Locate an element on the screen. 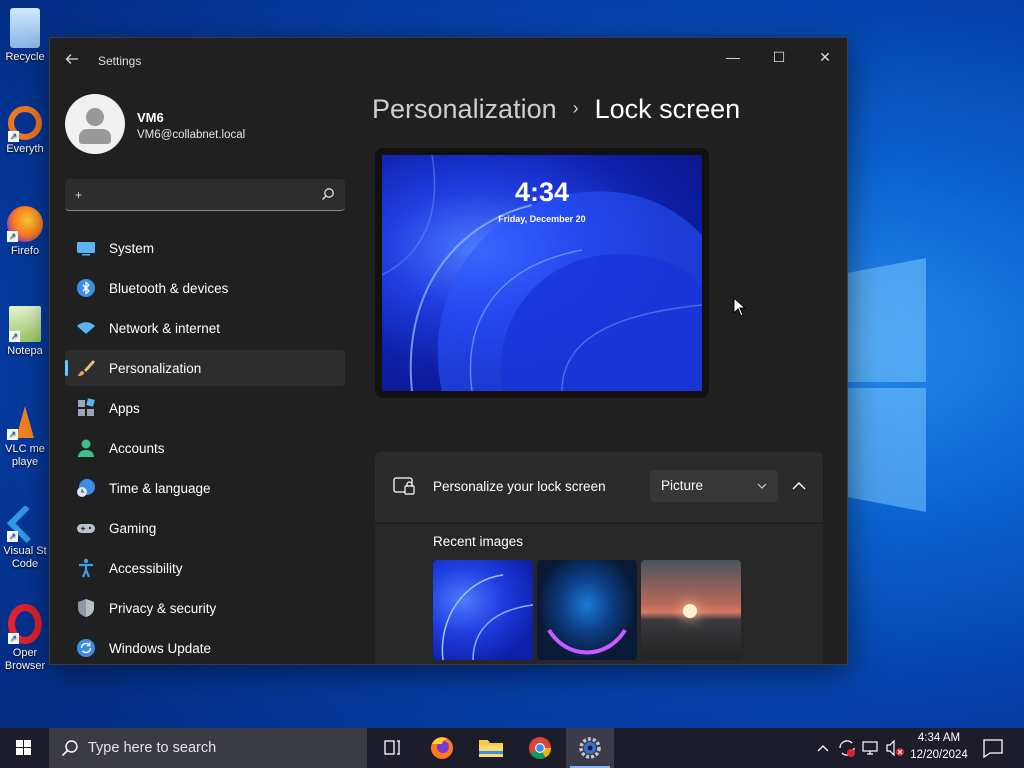 The height and width of the screenshot is (768, 1024). thumbnail-graphic is located at coordinates (587, 641).